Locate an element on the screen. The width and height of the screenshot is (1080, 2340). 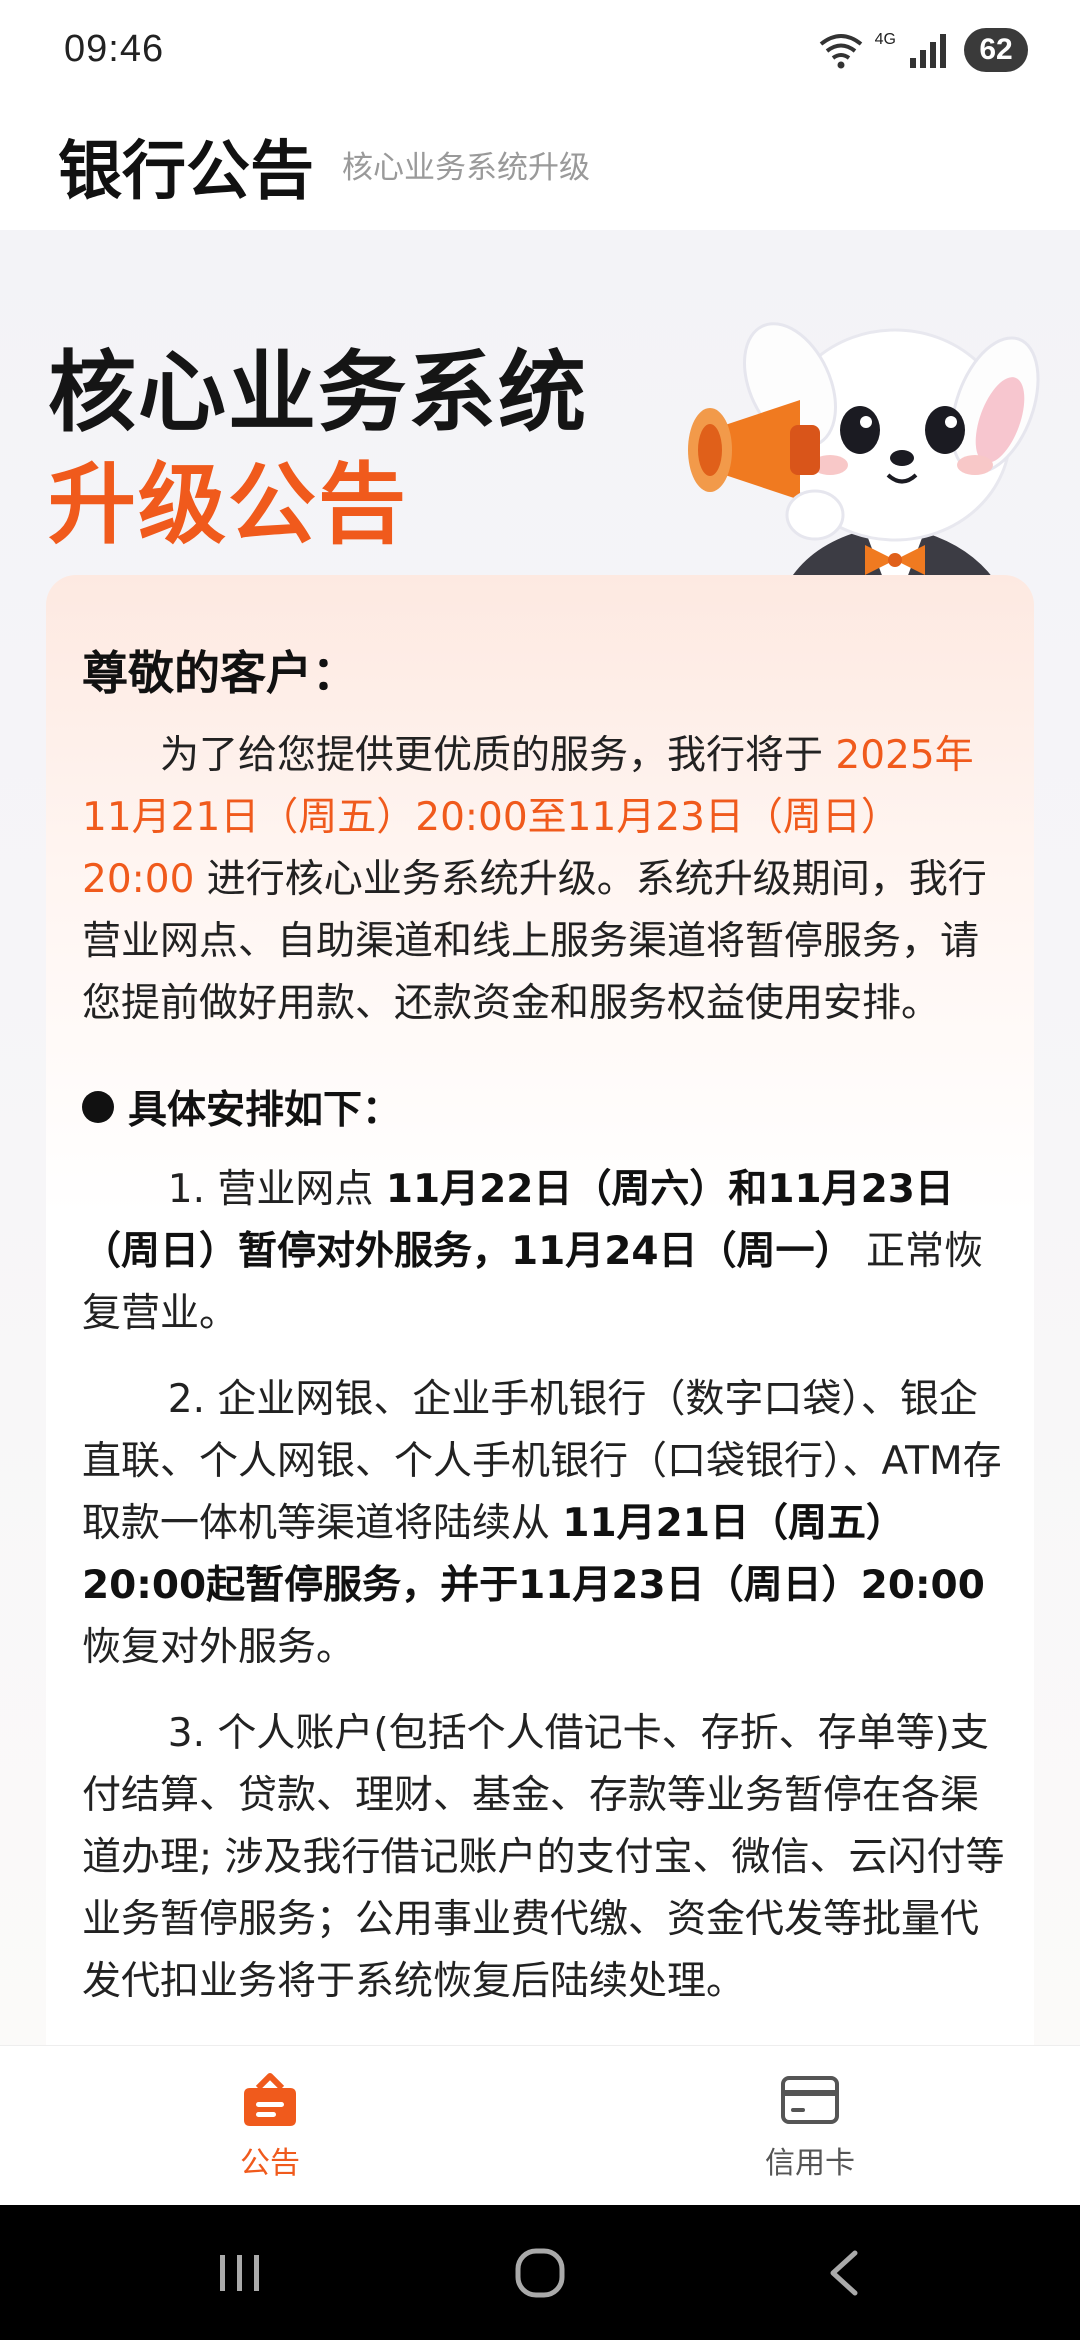
nav-item-announcement: 公告 is located at coordinates (270, 2126).